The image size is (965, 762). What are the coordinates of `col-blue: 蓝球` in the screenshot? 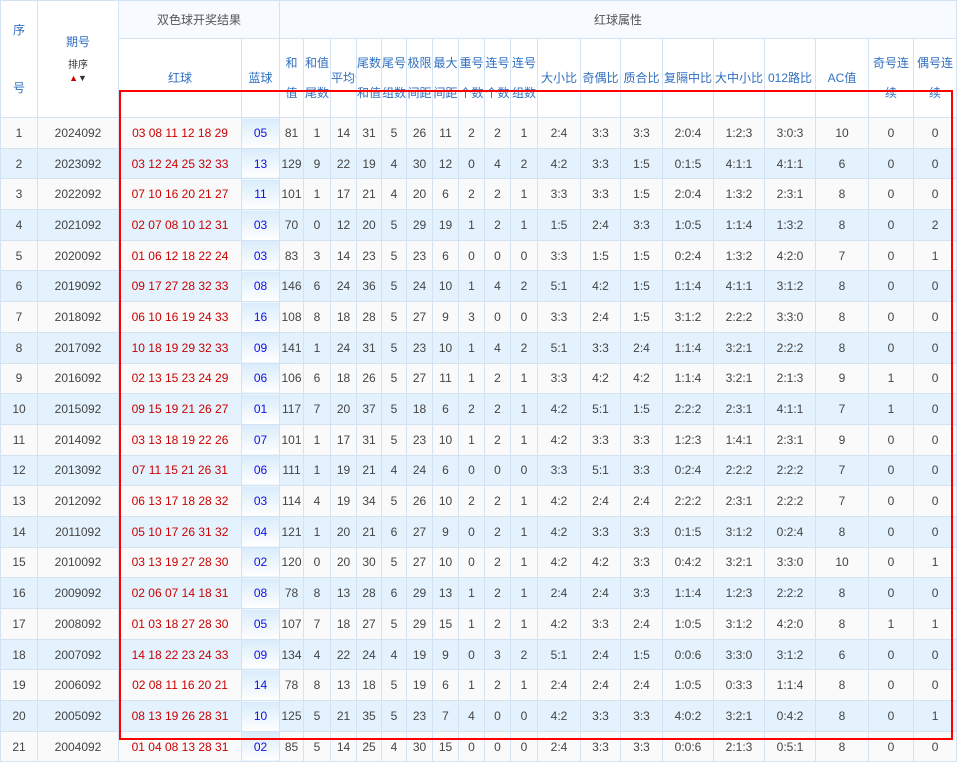 It's located at (260, 78).